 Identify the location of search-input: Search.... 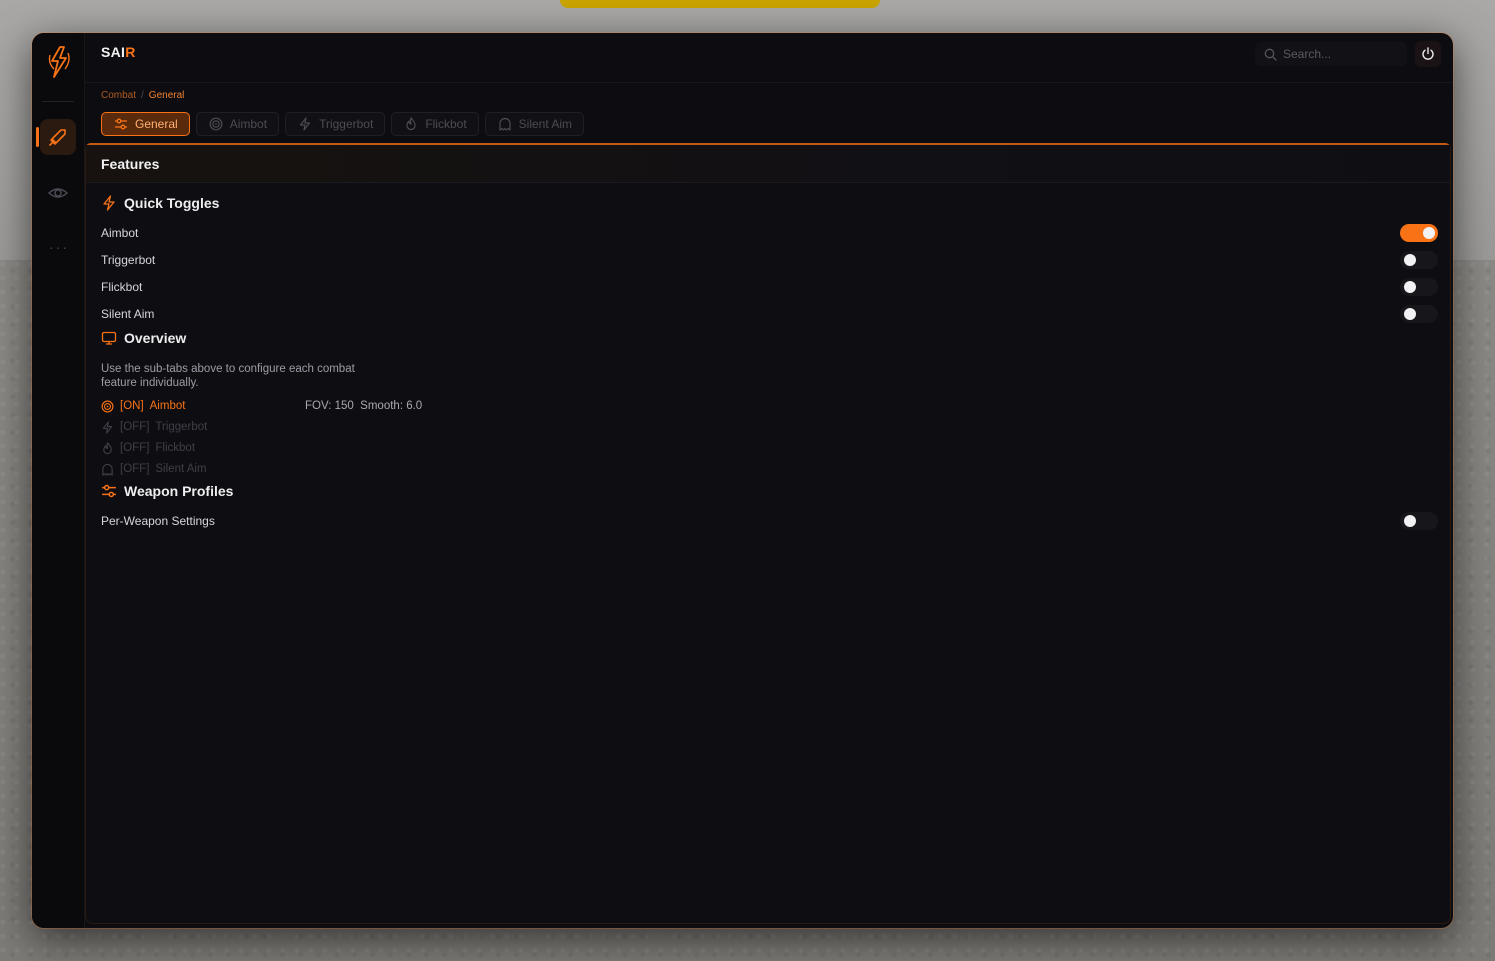
(1331, 54).